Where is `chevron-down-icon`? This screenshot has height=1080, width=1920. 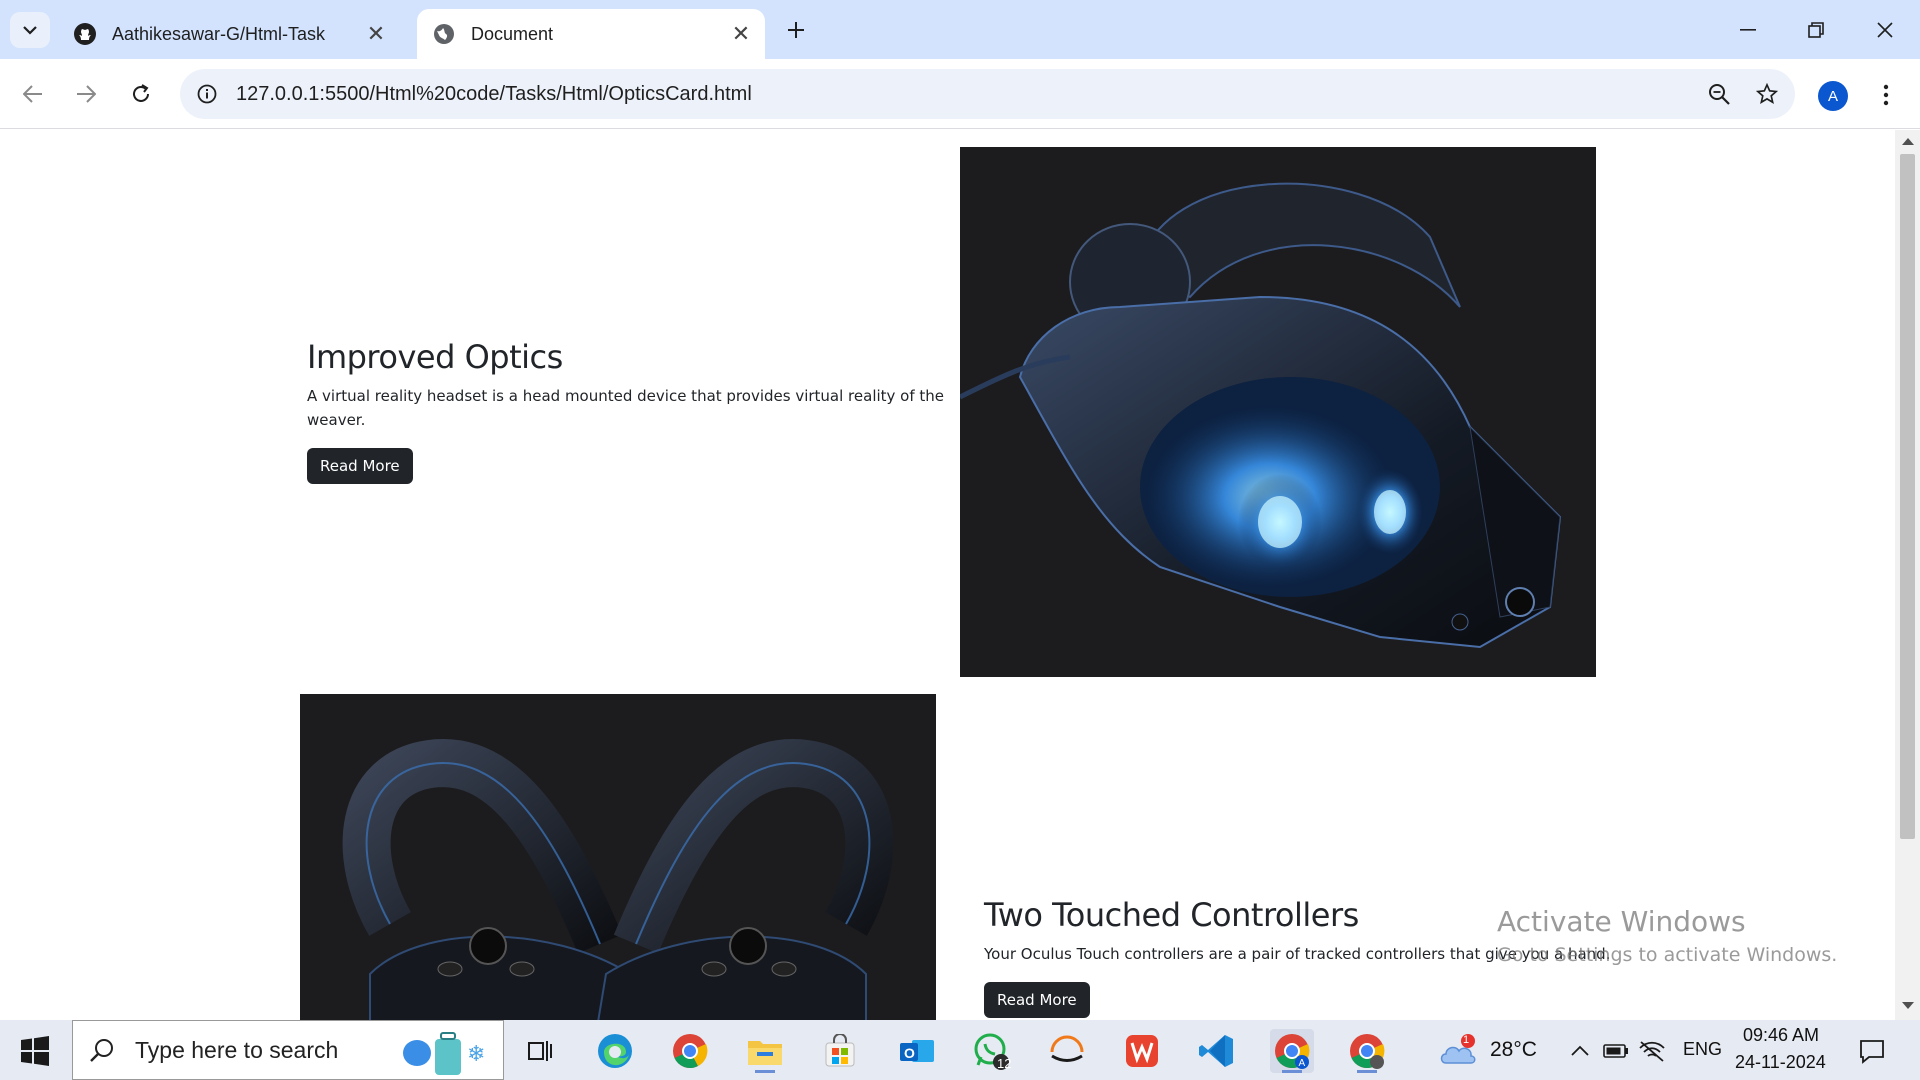 chevron-down-icon is located at coordinates (30, 30).